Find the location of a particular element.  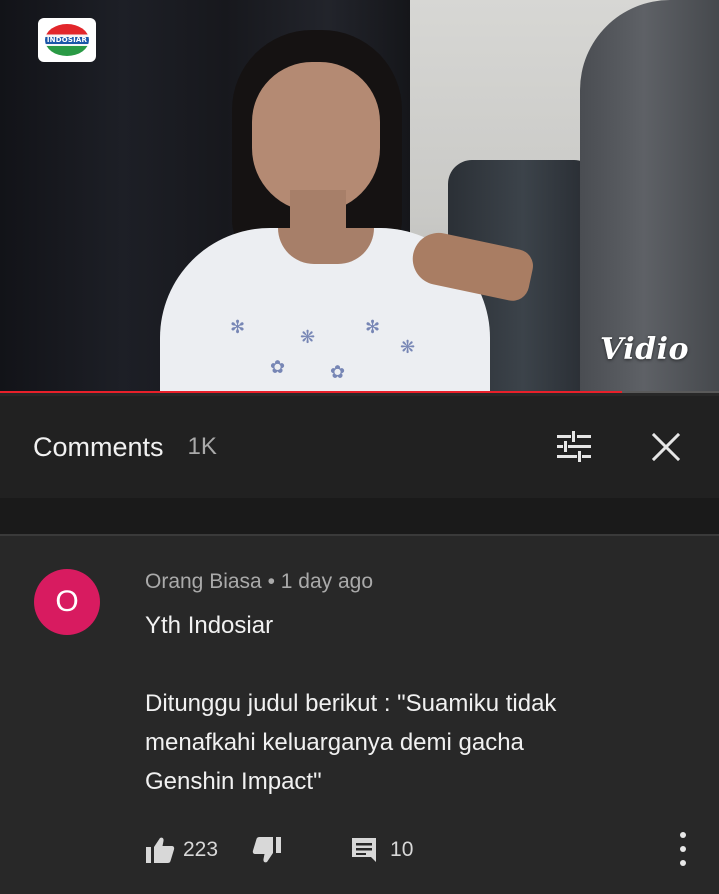

comment-line: Ditunggu judul berikut : "Suamiku tidak is located at coordinates (351, 703).